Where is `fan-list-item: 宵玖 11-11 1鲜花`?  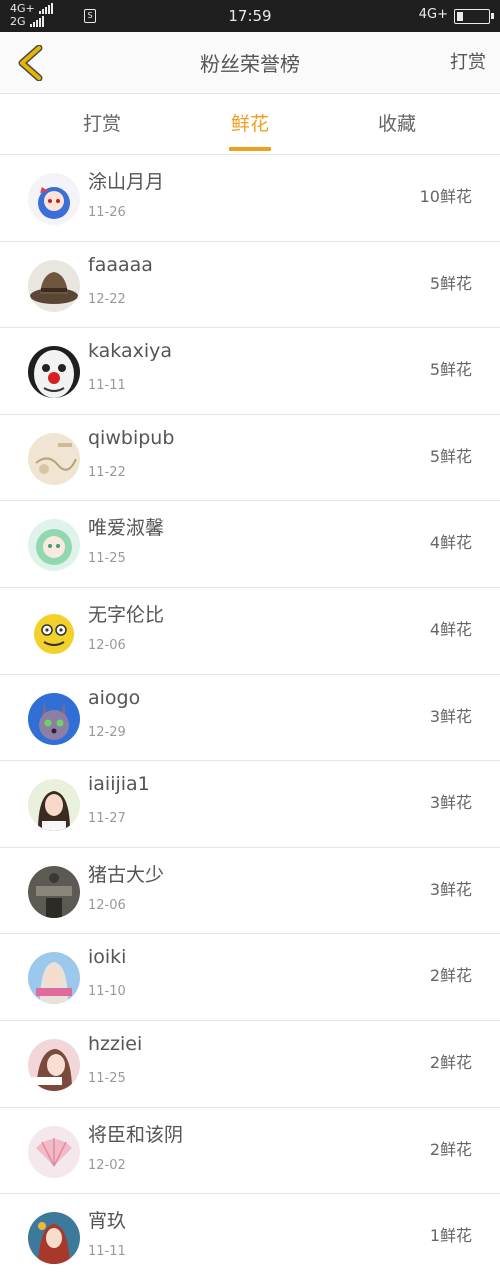
fan-list-item: 宵玖 11-11 1鲜花 is located at coordinates (250, 1237).